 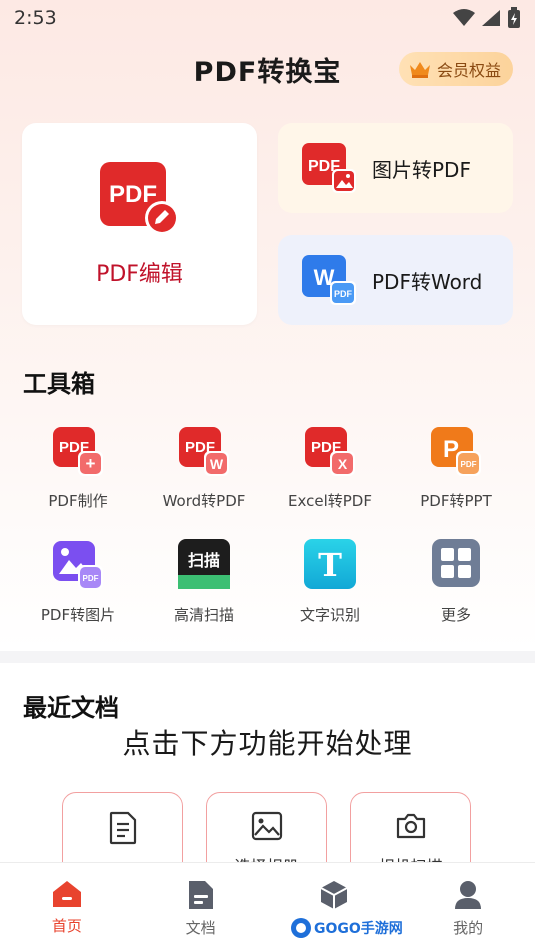 I want to click on nav-home: 首页, so click(x=67, y=907).